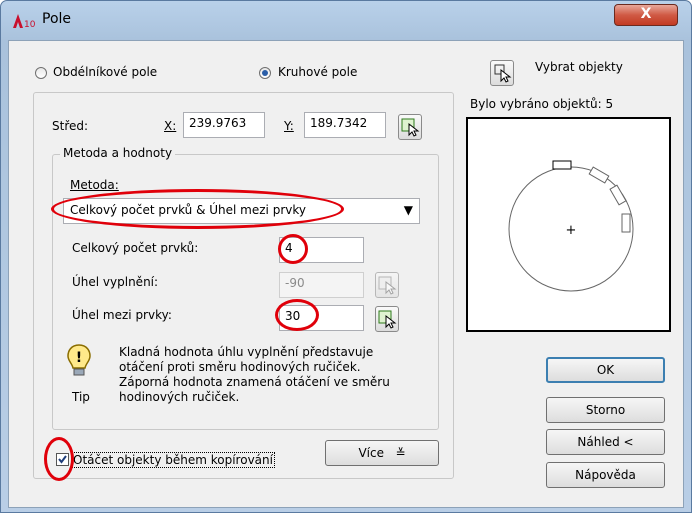  What do you see at coordinates (293, 249) in the screenshot?
I see `total-items-highlight` at bounding box center [293, 249].